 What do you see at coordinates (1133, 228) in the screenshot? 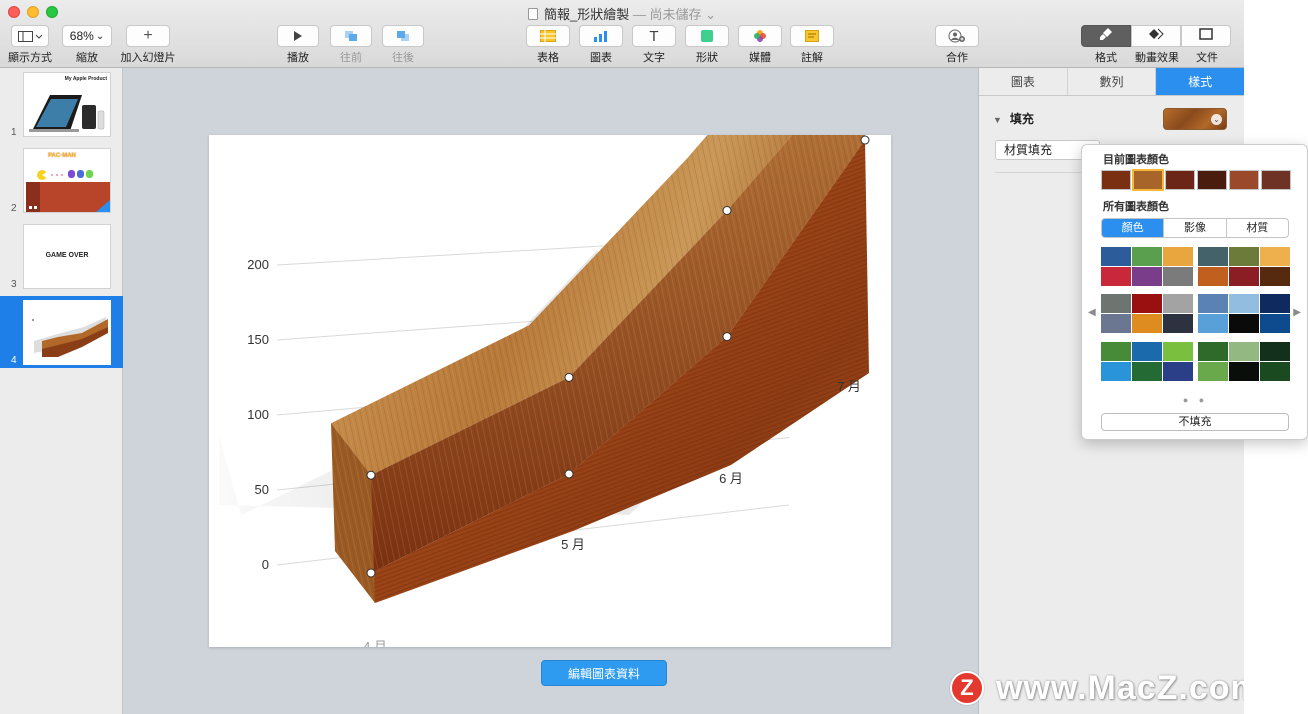
I see `segment-color: 顏色` at bounding box center [1133, 228].